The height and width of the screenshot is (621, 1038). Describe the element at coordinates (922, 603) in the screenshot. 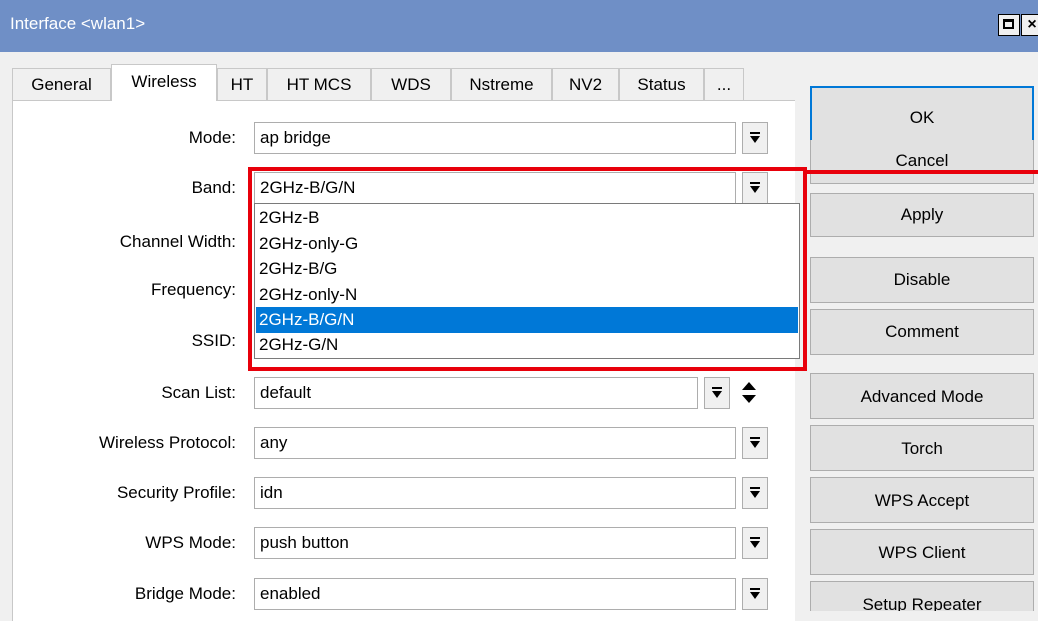

I see `setup-repeater-button-label: Setup Repeater` at that location.